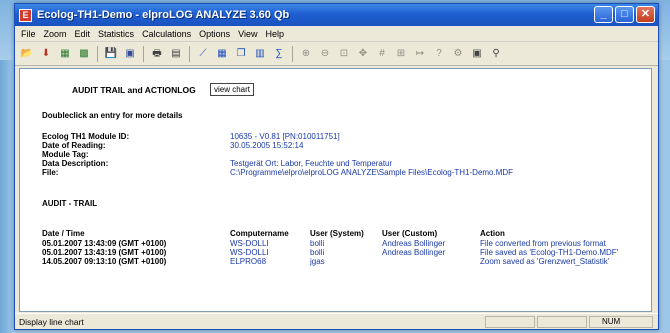 The height and width of the screenshot is (333, 670). Describe the element at coordinates (134, 90) in the screenshot. I see `section-title: AUDIT TRAIL and ACTIONLOG` at that location.